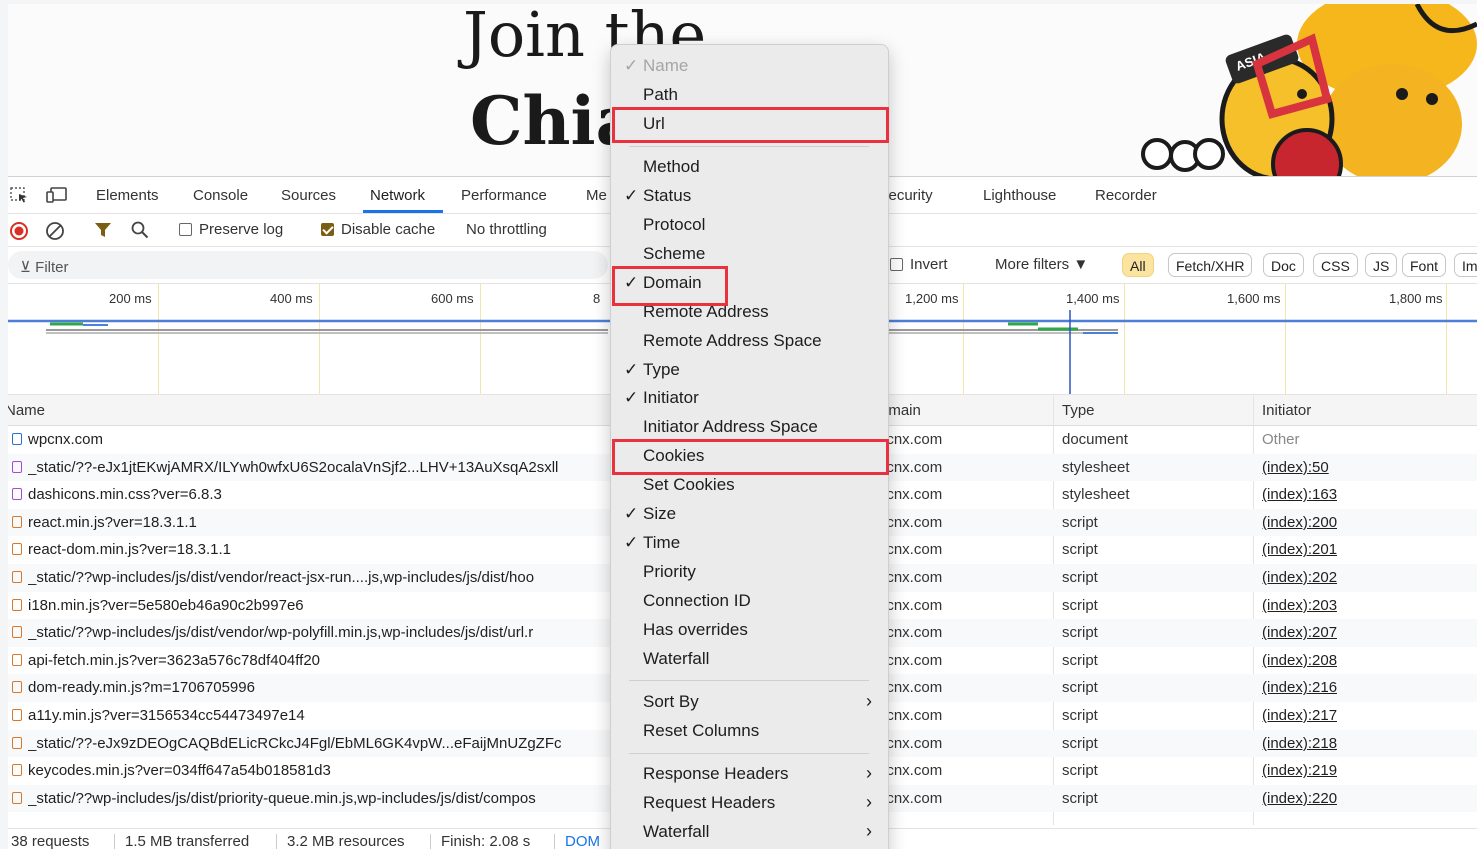 This screenshot has width=1477, height=849. Describe the element at coordinates (504, 195) in the screenshot. I see `tab-performance: Performance` at that location.